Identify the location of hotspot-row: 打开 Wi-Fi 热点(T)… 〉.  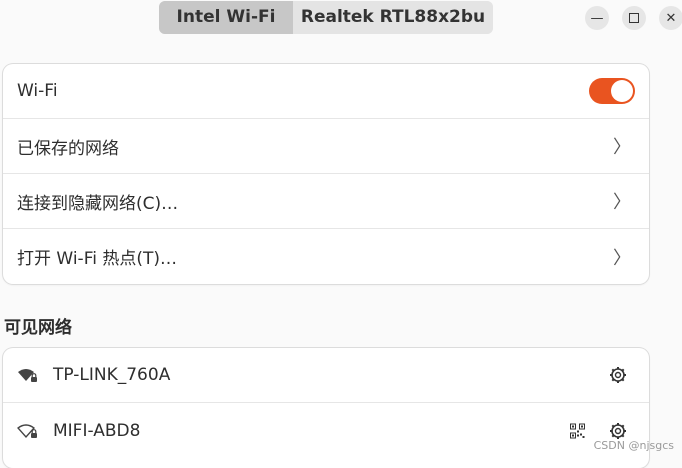
(326, 256).